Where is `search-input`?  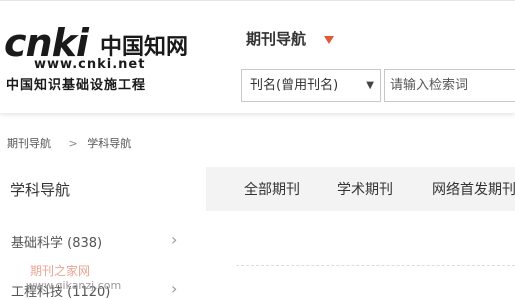 search-input is located at coordinates (449, 85).